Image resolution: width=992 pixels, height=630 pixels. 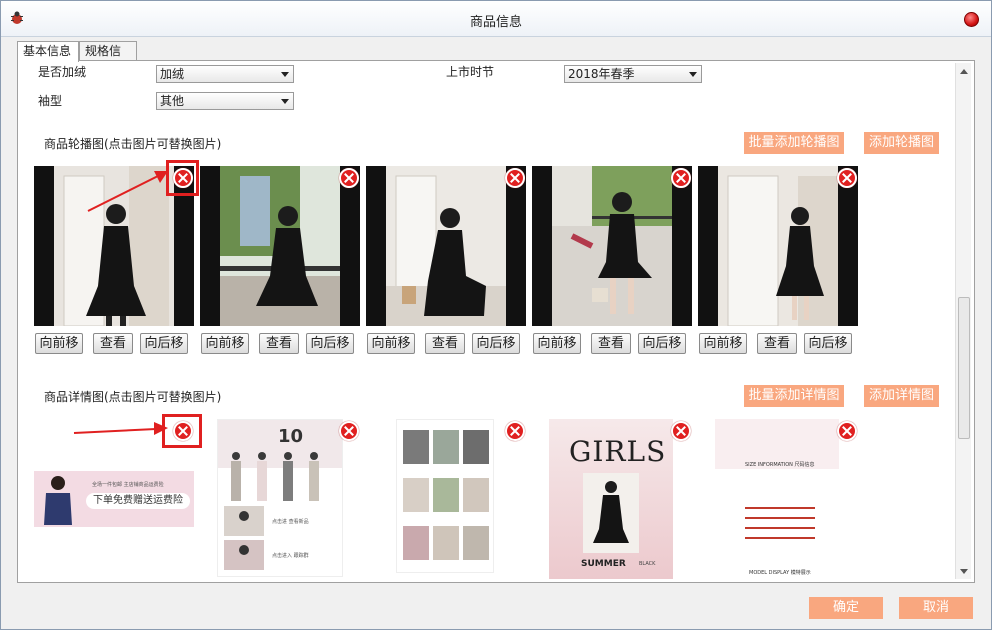 I want to click on detail-4-black-text: BLACK, so click(x=647, y=564).